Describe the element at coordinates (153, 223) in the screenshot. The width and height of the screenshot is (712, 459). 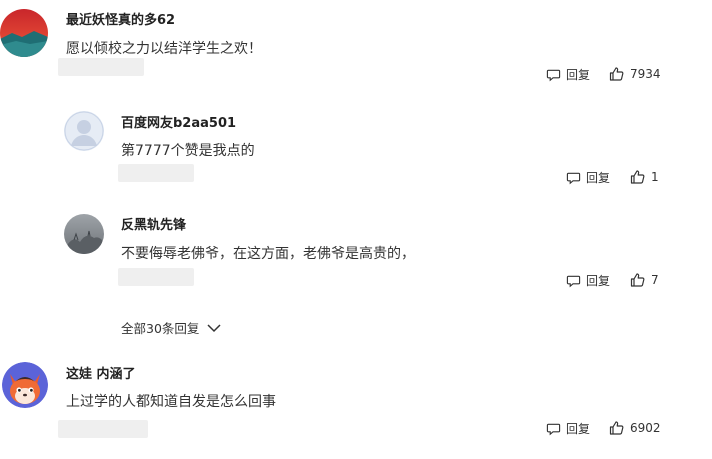
I see `comment-author: 反黑轨先锋` at that location.